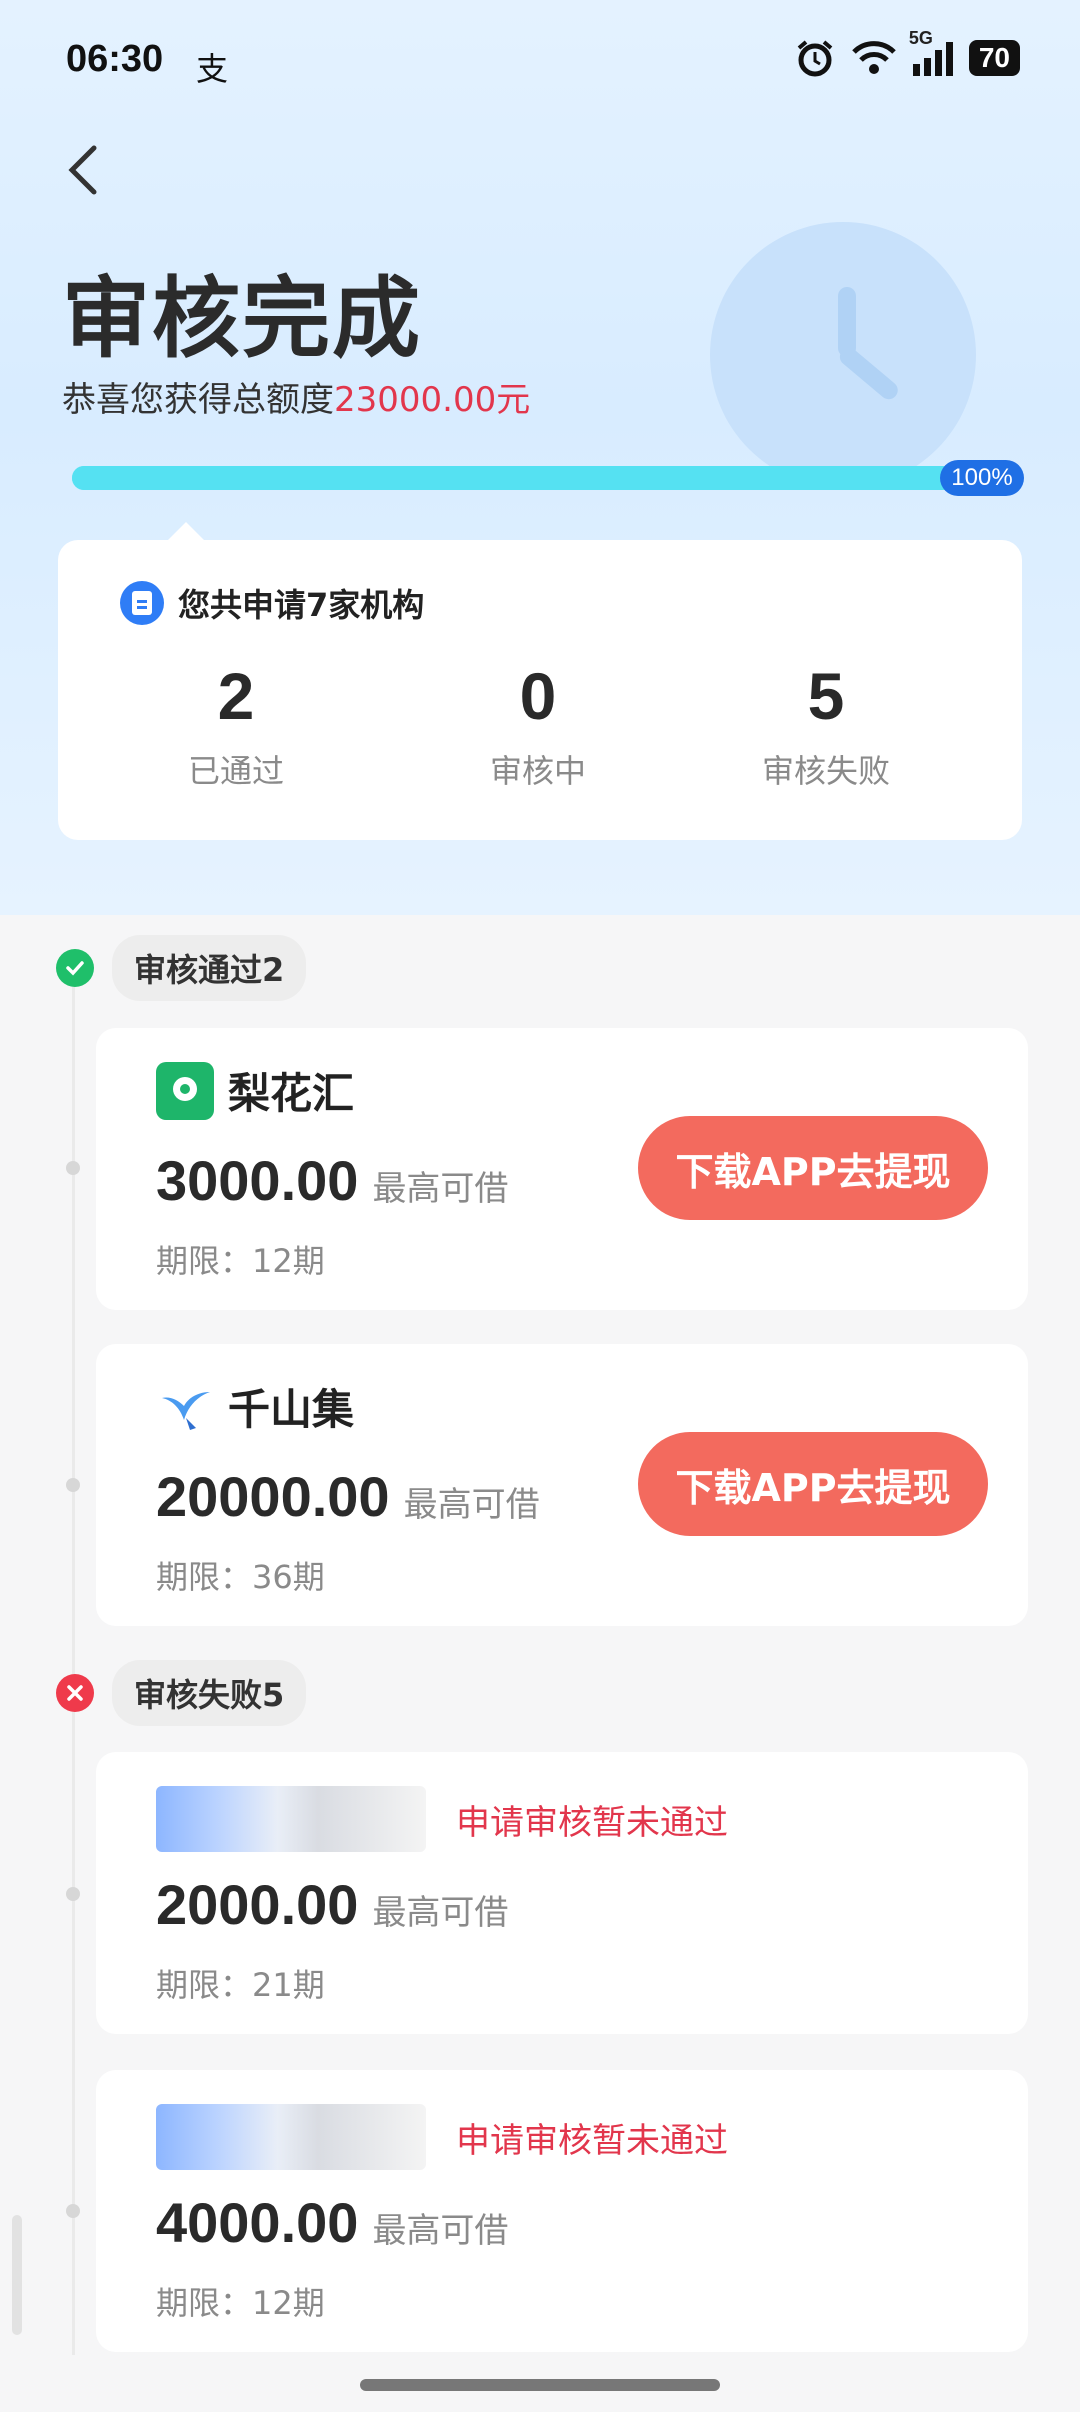  I want to click on amount-row: 3000.00 最高可借, so click(332, 1180).